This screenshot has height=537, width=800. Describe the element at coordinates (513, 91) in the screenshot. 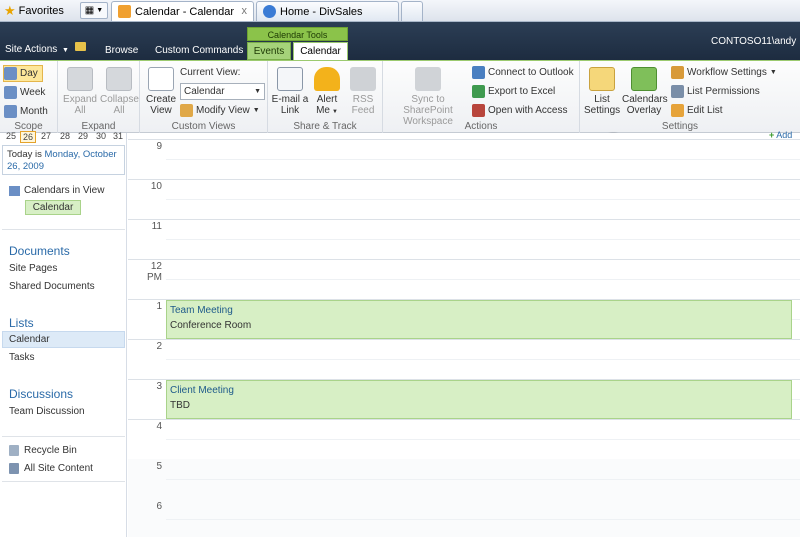

I see `export-excel-button: Export to Excel` at that location.